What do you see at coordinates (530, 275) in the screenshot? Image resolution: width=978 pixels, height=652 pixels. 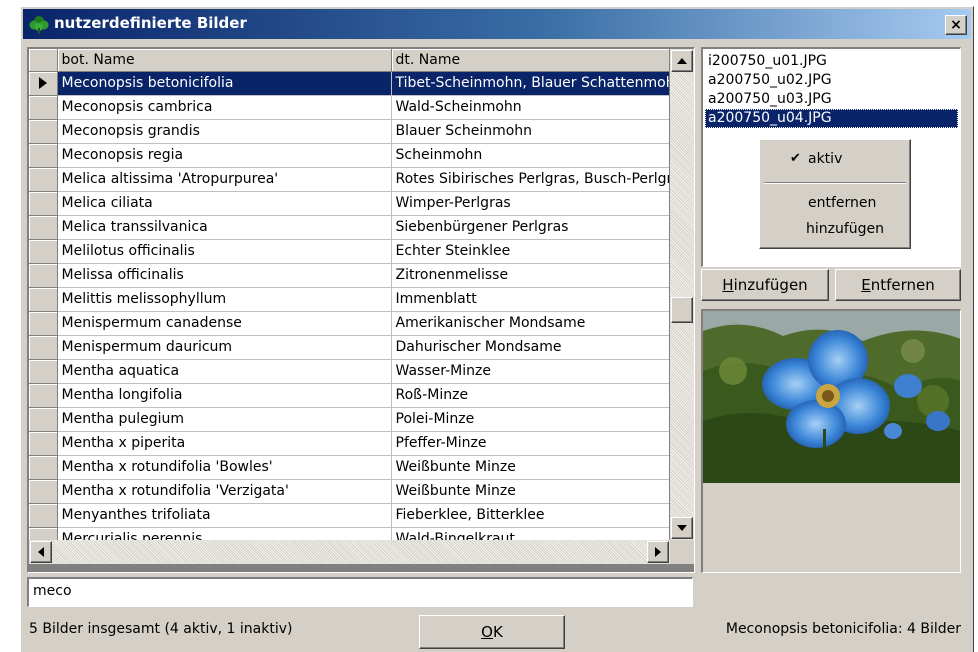 I see `cell-dt-name: Zitronenmelisse` at bounding box center [530, 275].